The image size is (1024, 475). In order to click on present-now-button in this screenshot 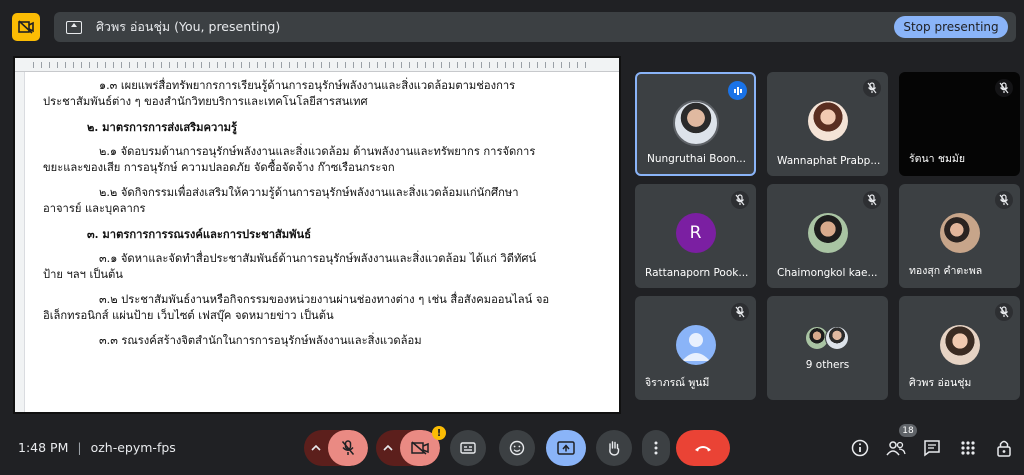, I will do `click(566, 448)`.